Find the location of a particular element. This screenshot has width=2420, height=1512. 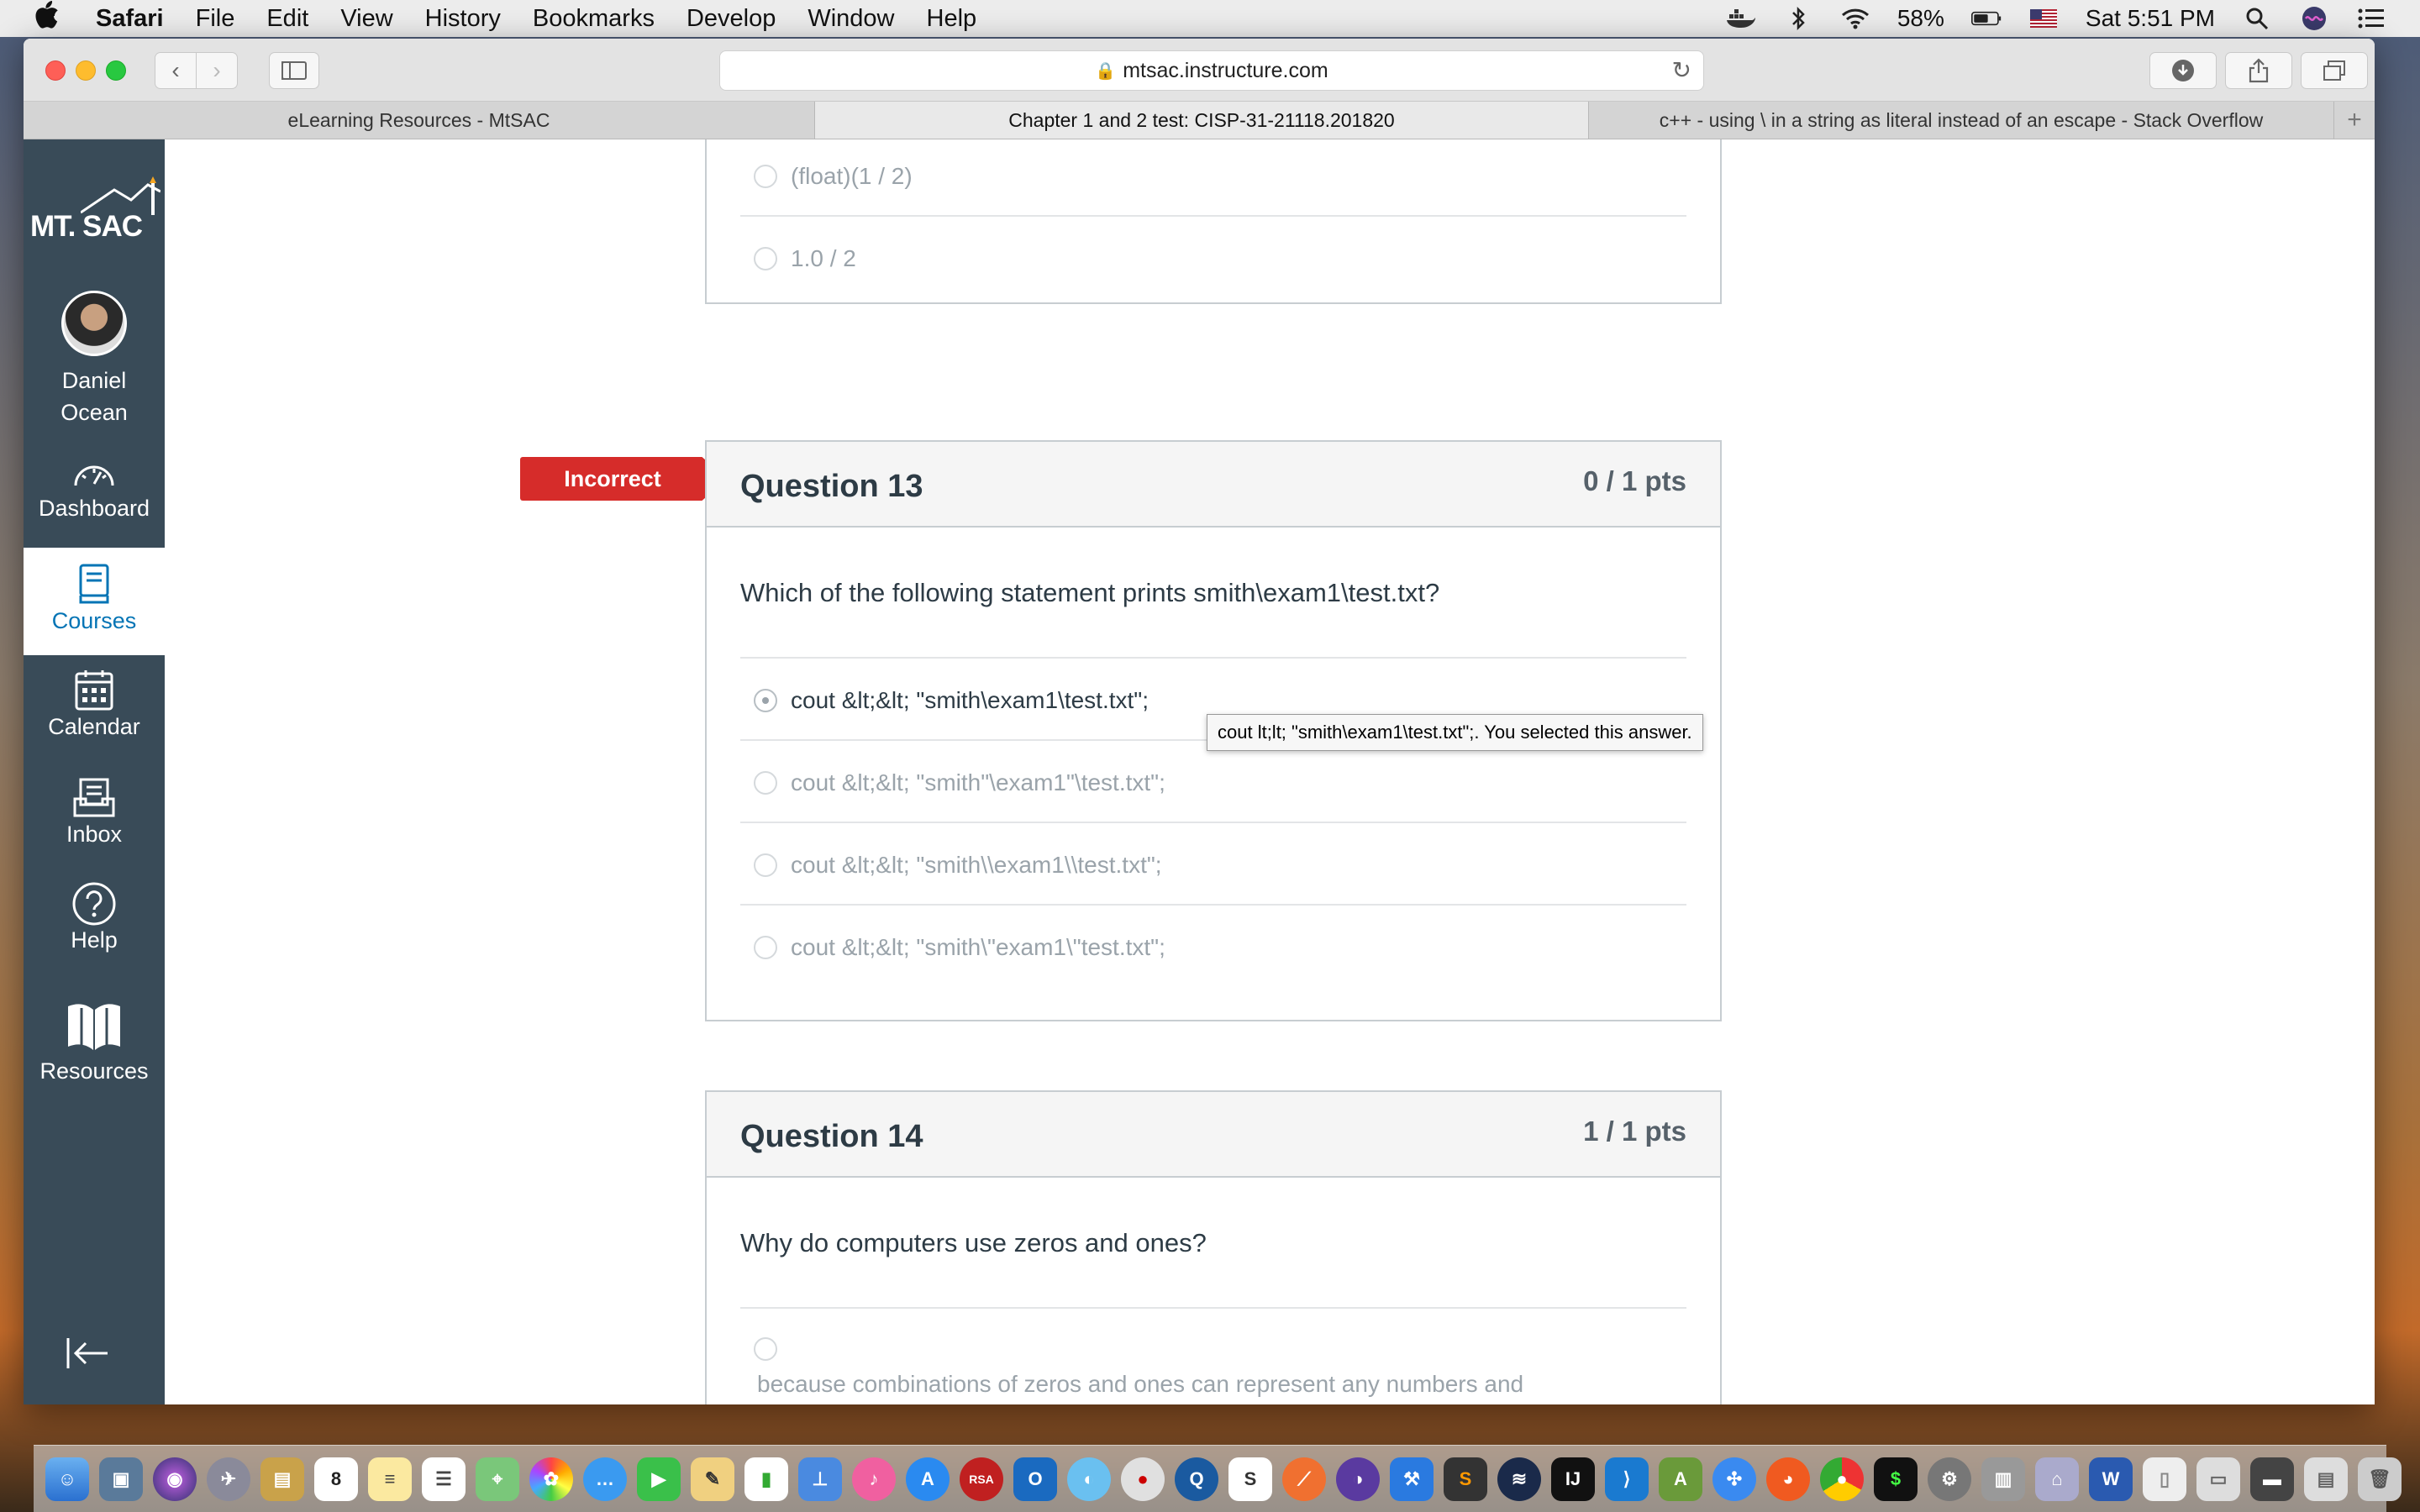

forward-button: › is located at coordinates (217, 70).